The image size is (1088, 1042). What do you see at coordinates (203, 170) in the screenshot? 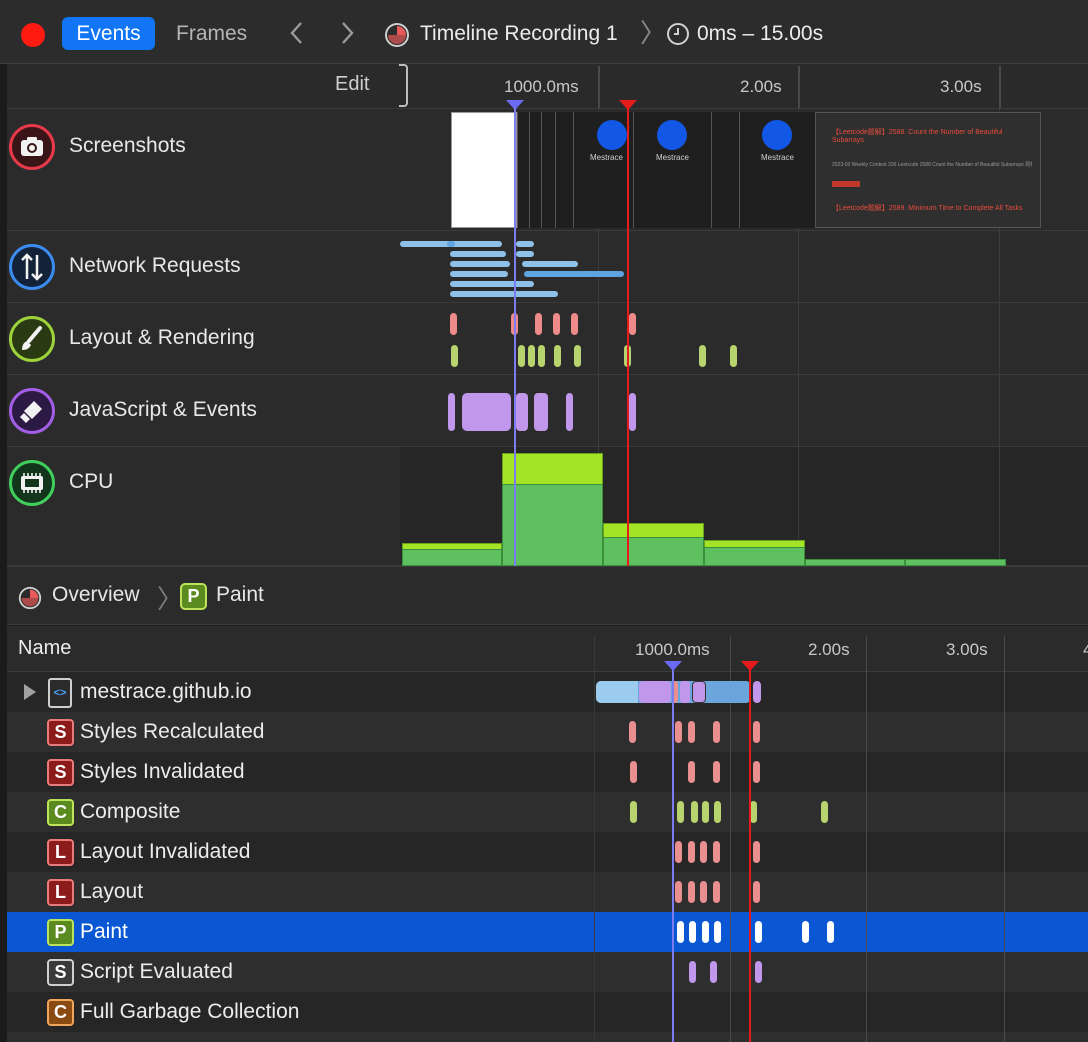
I see `lane-screenshots` at bounding box center [203, 170].